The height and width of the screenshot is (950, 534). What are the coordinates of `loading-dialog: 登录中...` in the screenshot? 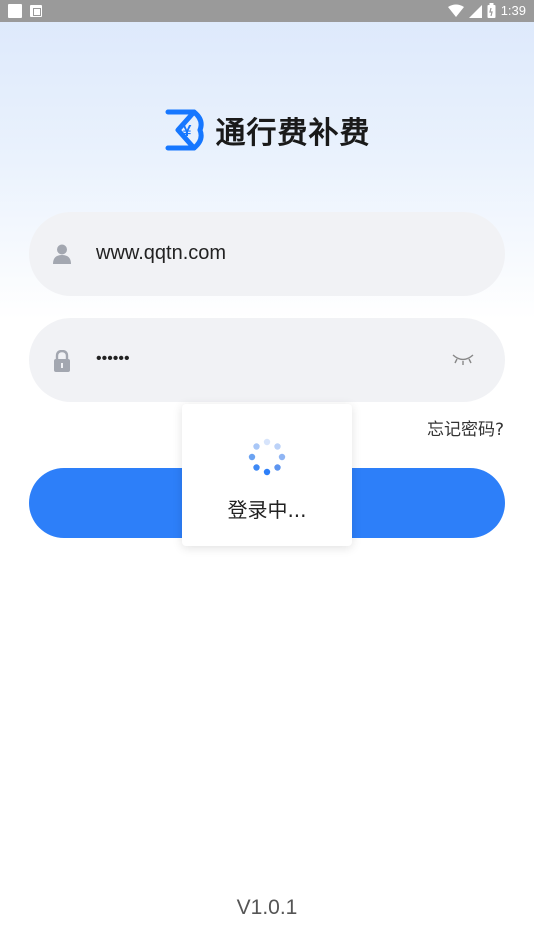 It's located at (267, 475).